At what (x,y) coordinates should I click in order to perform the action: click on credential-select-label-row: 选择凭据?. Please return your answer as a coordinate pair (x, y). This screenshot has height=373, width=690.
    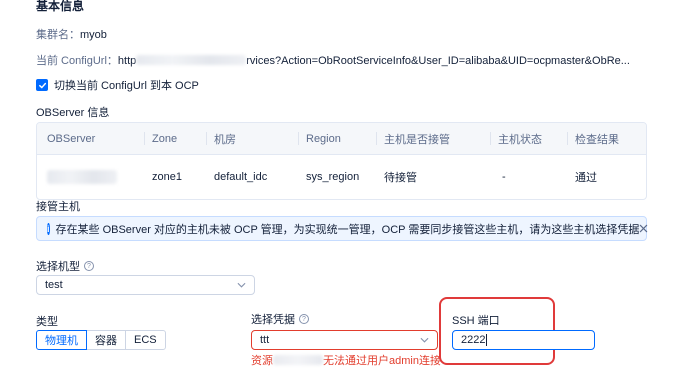
    Looking at the image, I should click on (280, 319).